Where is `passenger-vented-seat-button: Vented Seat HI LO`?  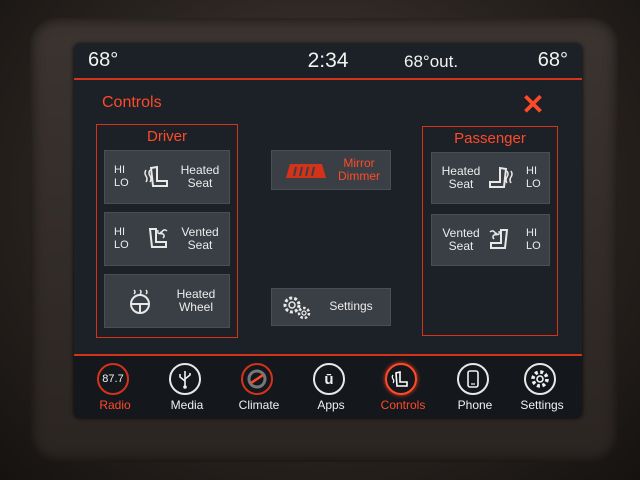
passenger-vented-seat-button: Vented Seat HI LO is located at coordinates (490, 240).